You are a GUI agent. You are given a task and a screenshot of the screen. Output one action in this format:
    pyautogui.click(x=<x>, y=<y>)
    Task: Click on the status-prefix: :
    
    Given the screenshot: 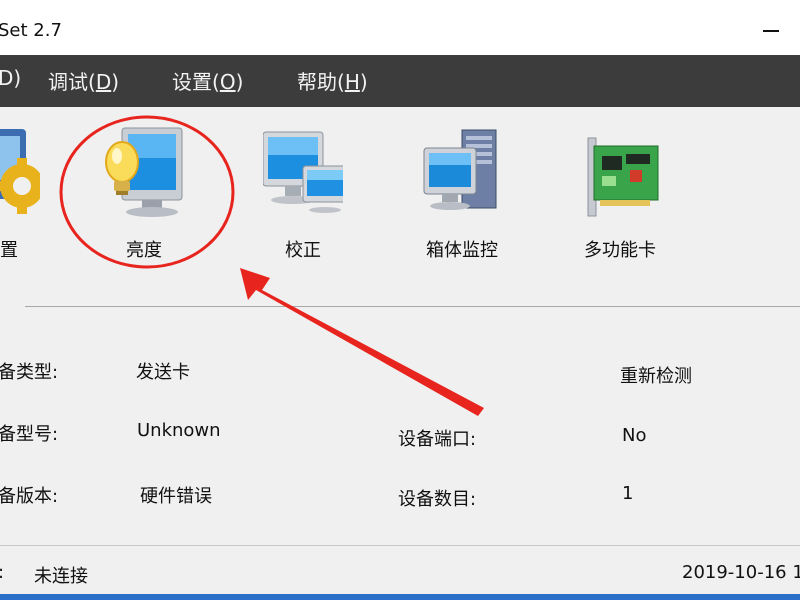 What is the action you would take?
    pyautogui.click(x=2, y=572)
    